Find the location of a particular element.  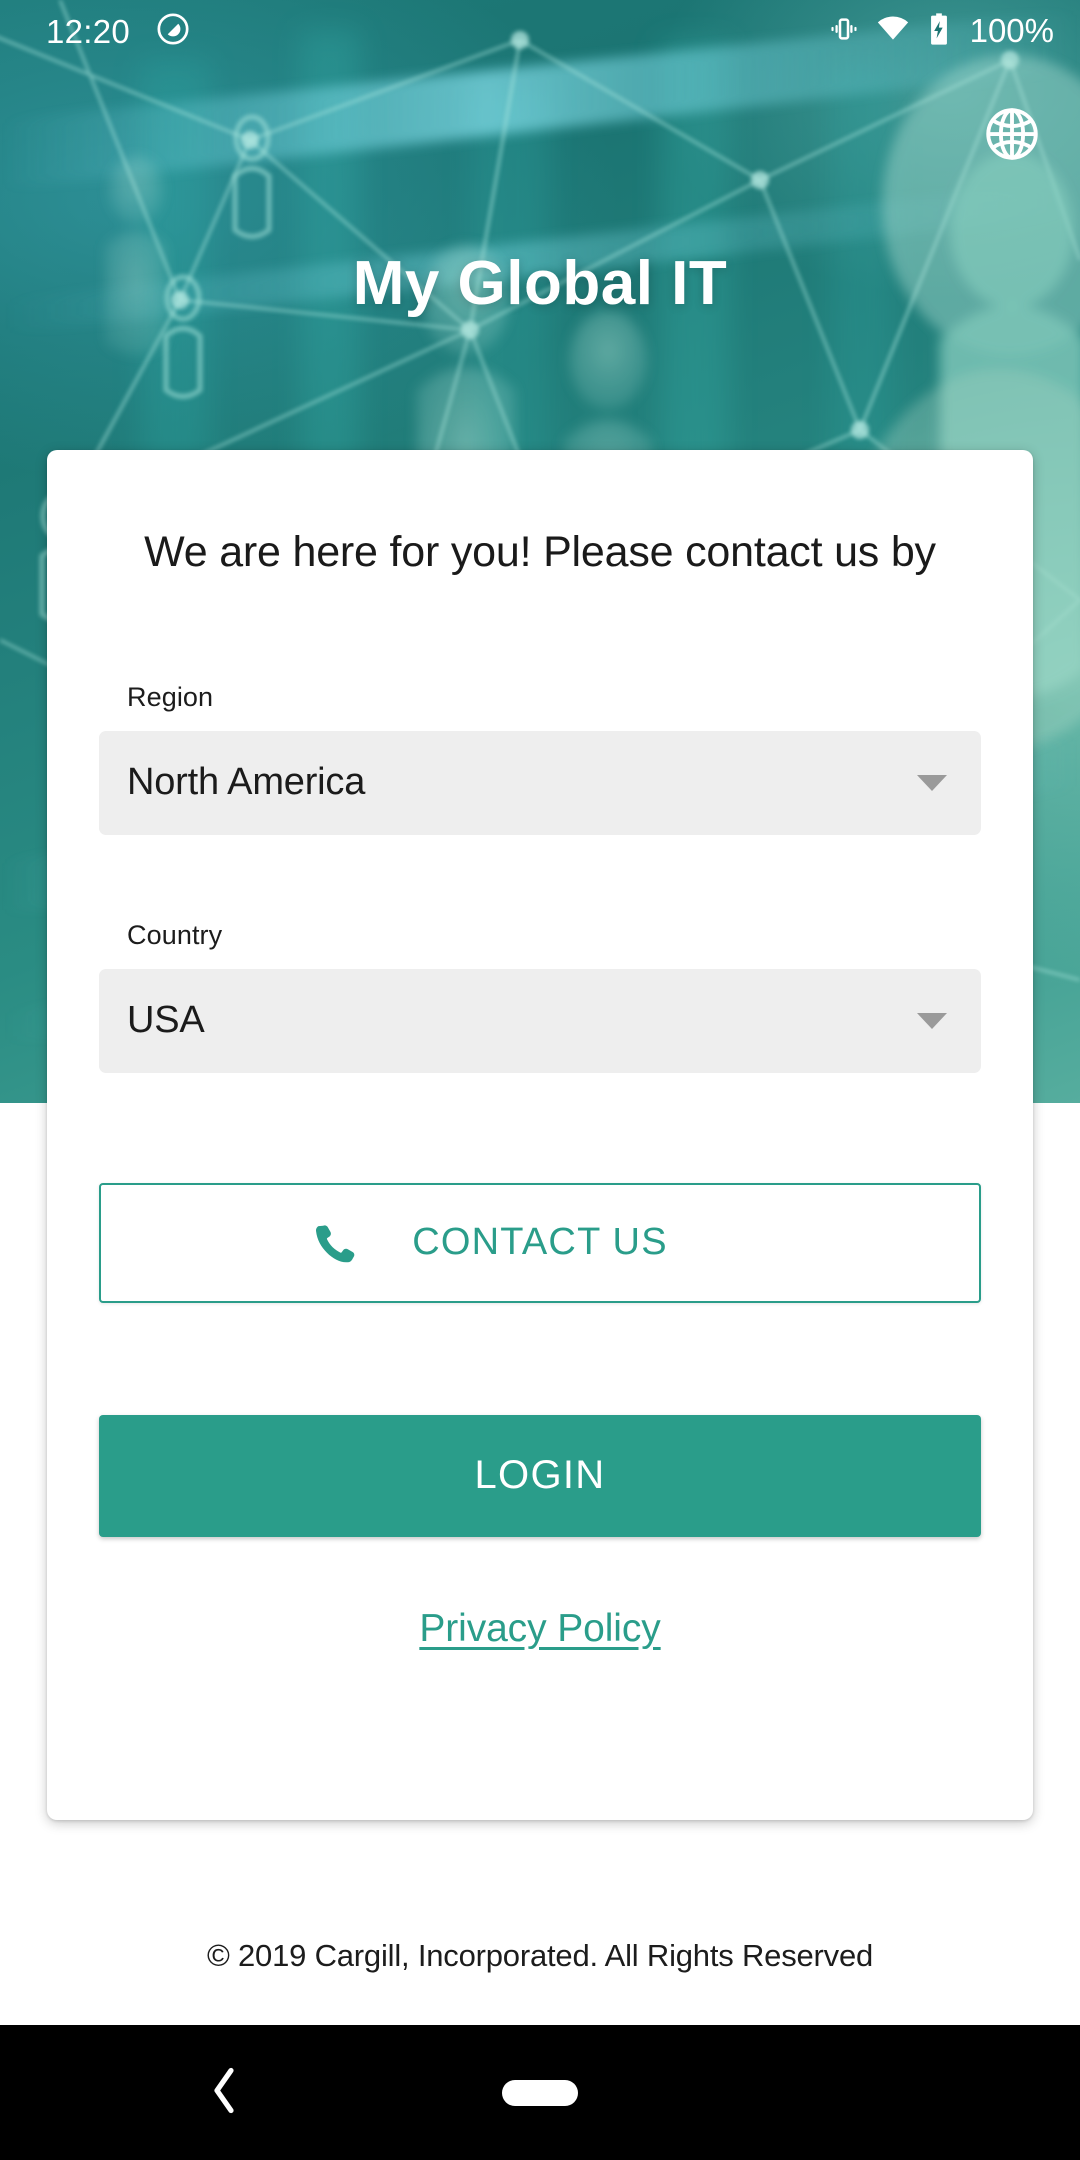

region-select: North America is located at coordinates (540, 782).